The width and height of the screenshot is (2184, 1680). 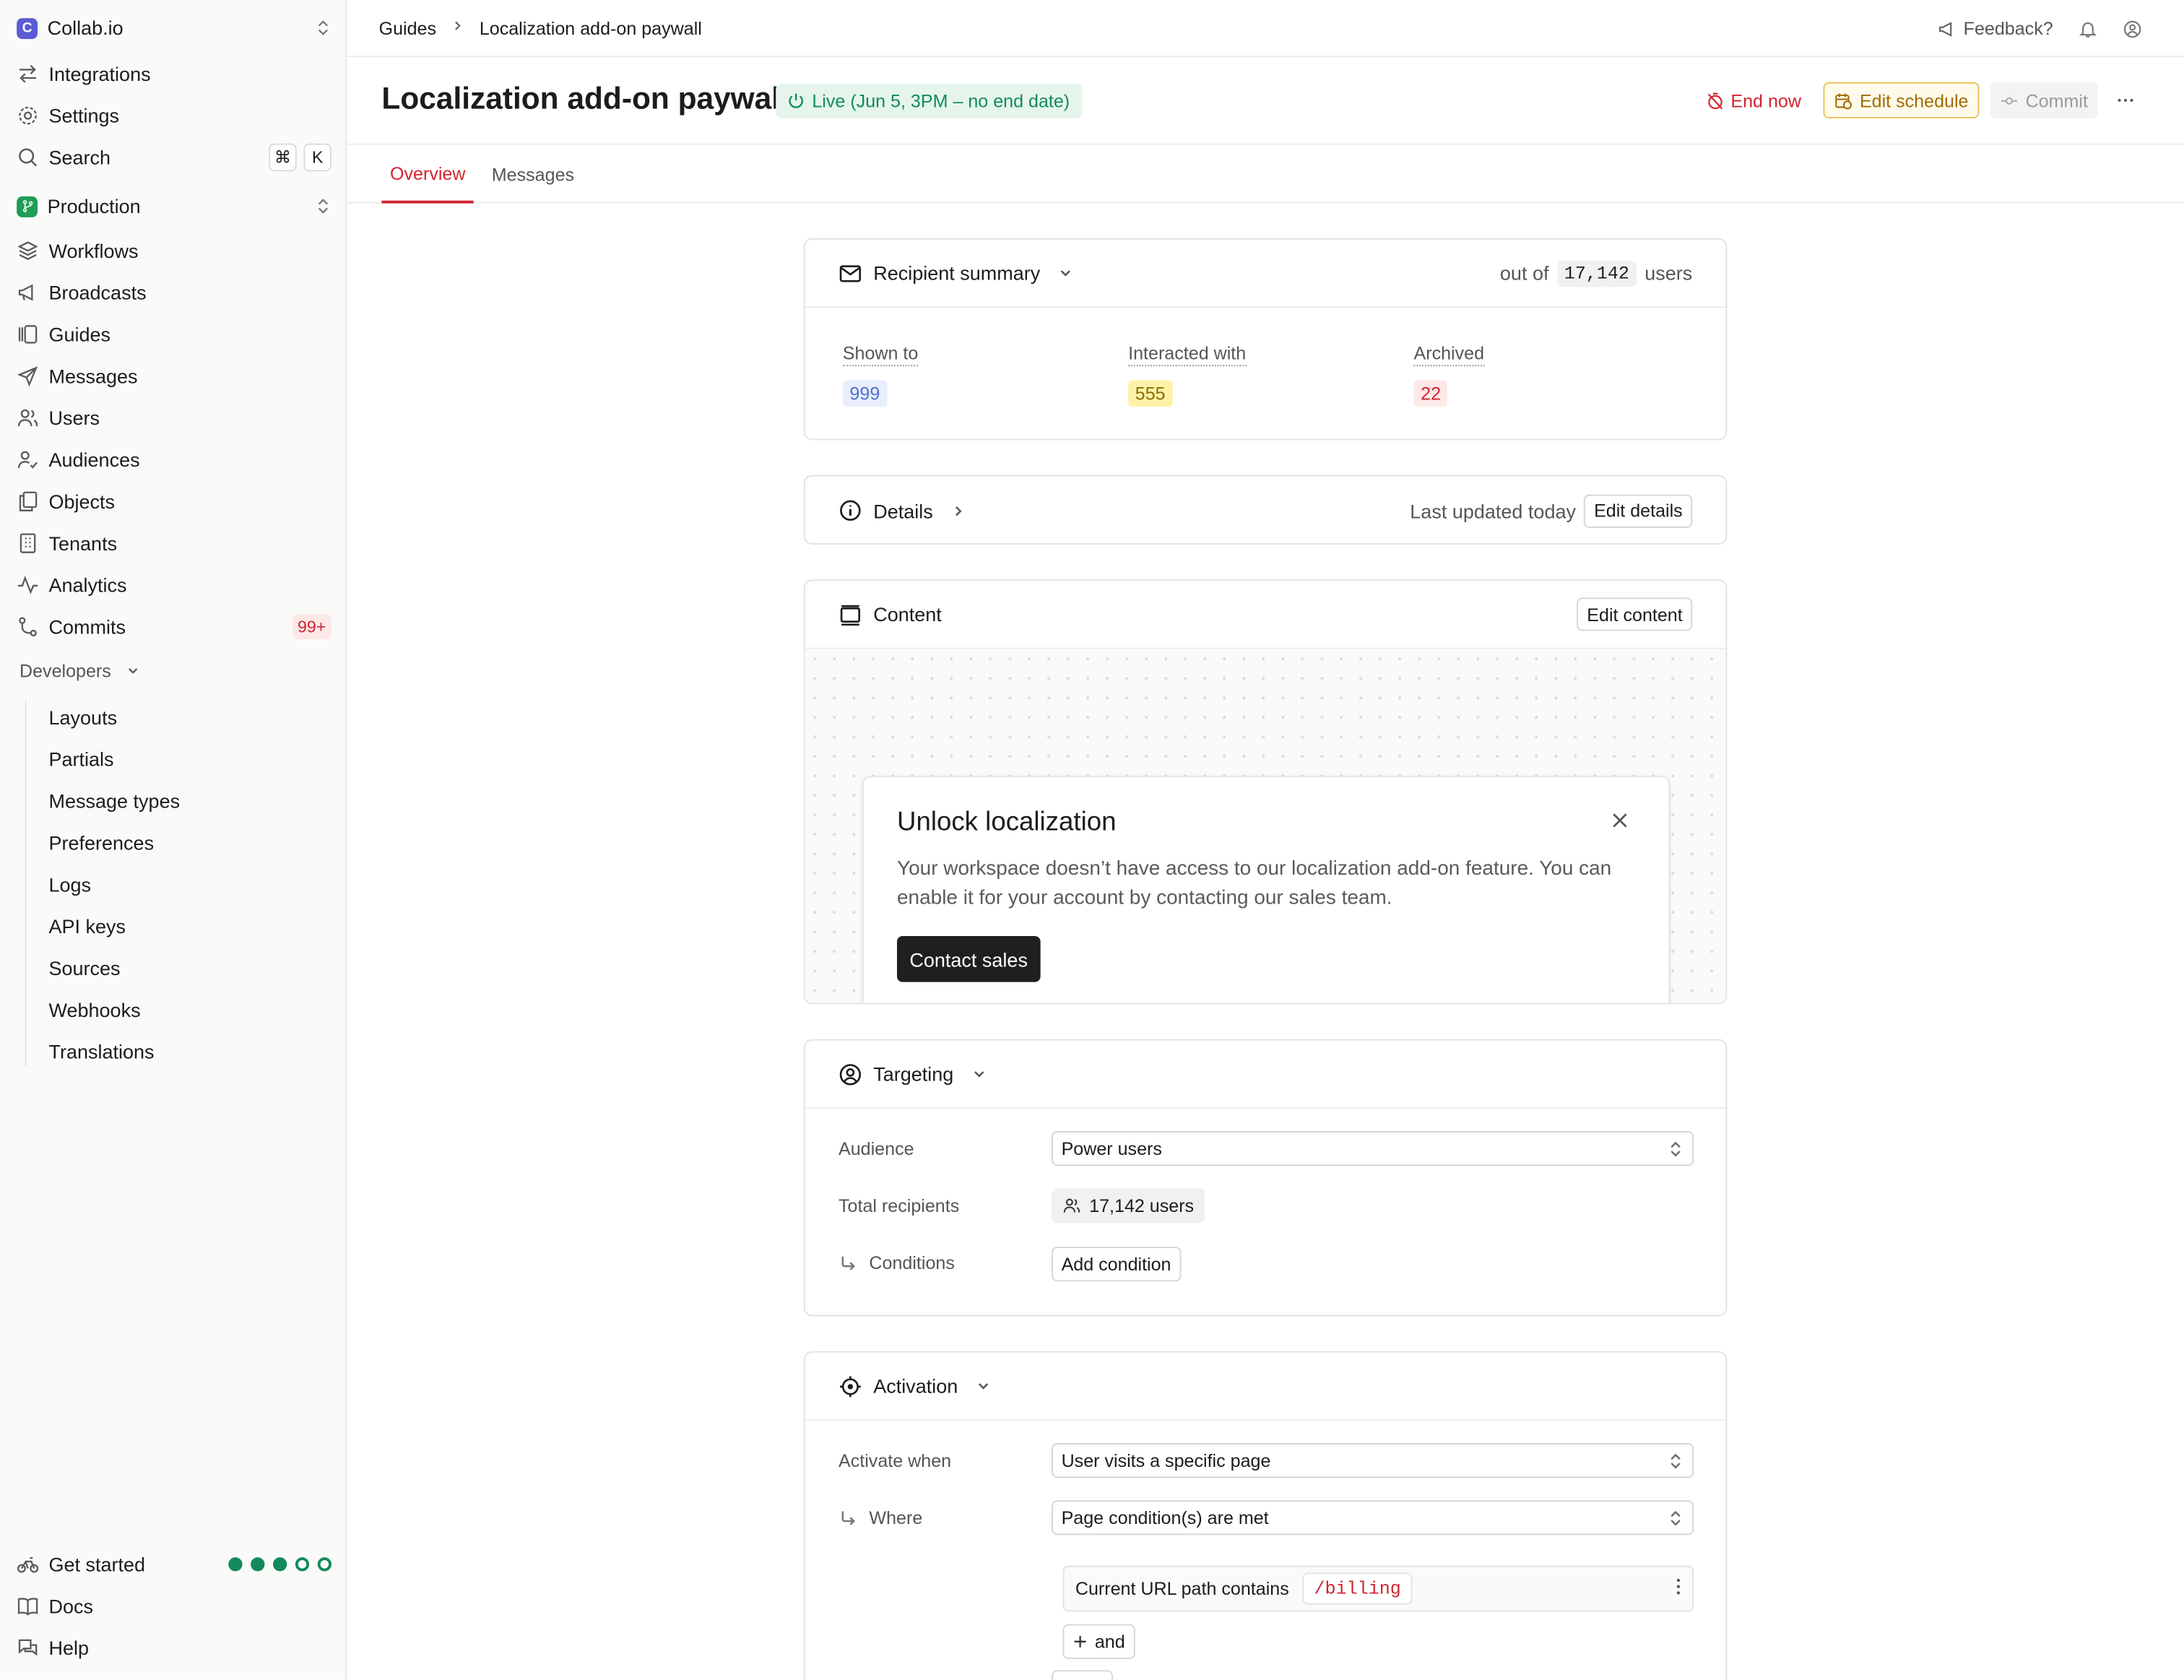 What do you see at coordinates (174, 157) in the screenshot?
I see `sidebar-item-search: Search ⌘ K` at bounding box center [174, 157].